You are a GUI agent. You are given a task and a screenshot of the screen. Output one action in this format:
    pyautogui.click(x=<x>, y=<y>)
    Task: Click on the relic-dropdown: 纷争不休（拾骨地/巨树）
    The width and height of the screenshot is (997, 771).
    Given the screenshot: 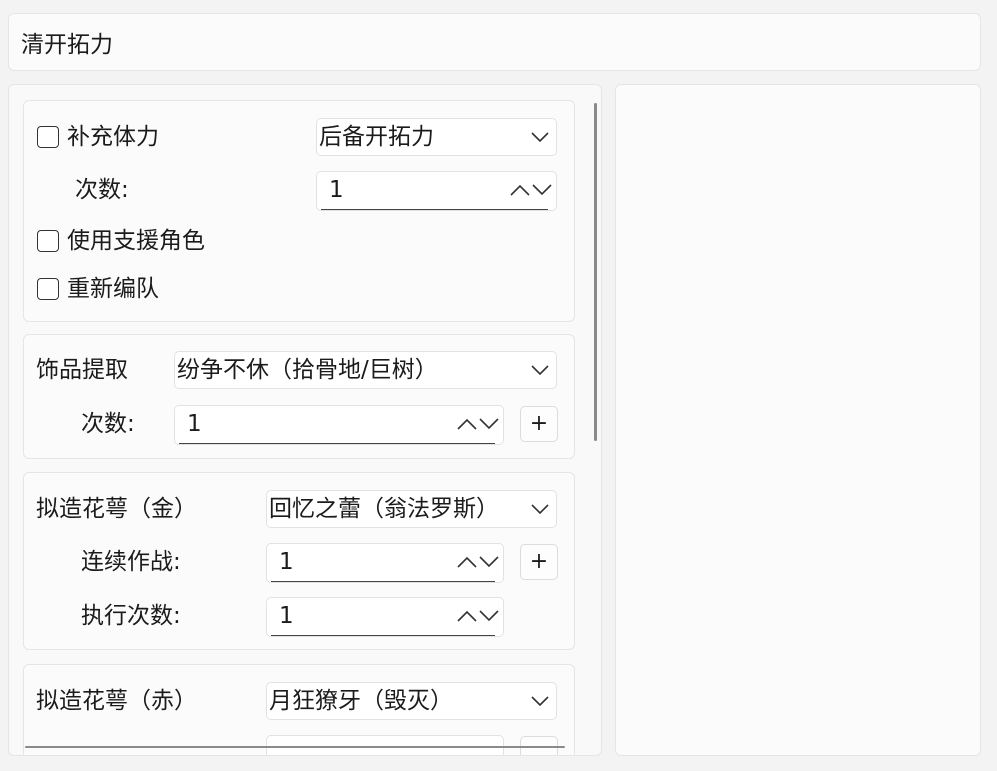 What is the action you would take?
    pyautogui.click(x=365, y=370)
    